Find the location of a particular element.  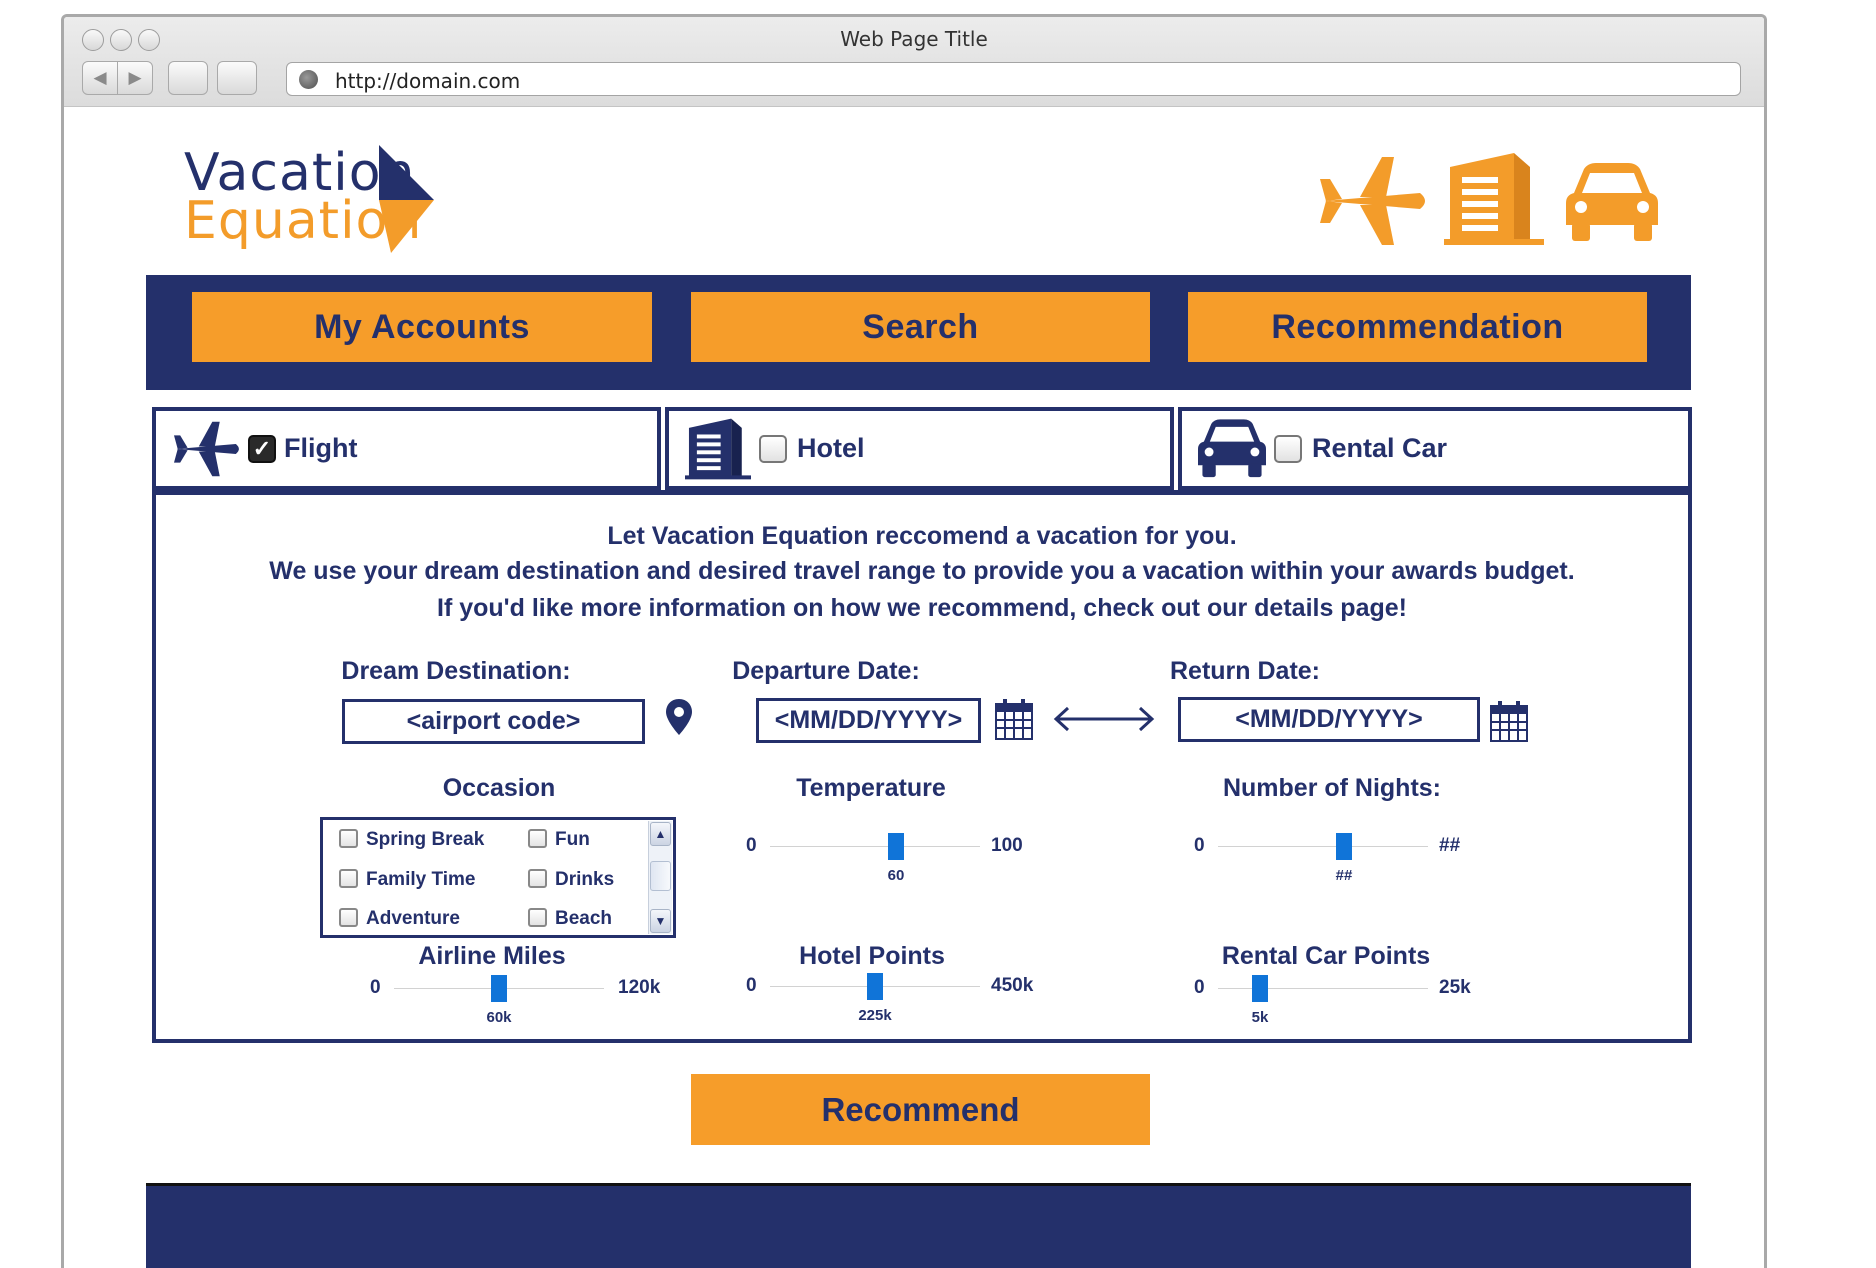

airline-miles-slider: 0 60k 120k is located at coordinates (530, 1001).